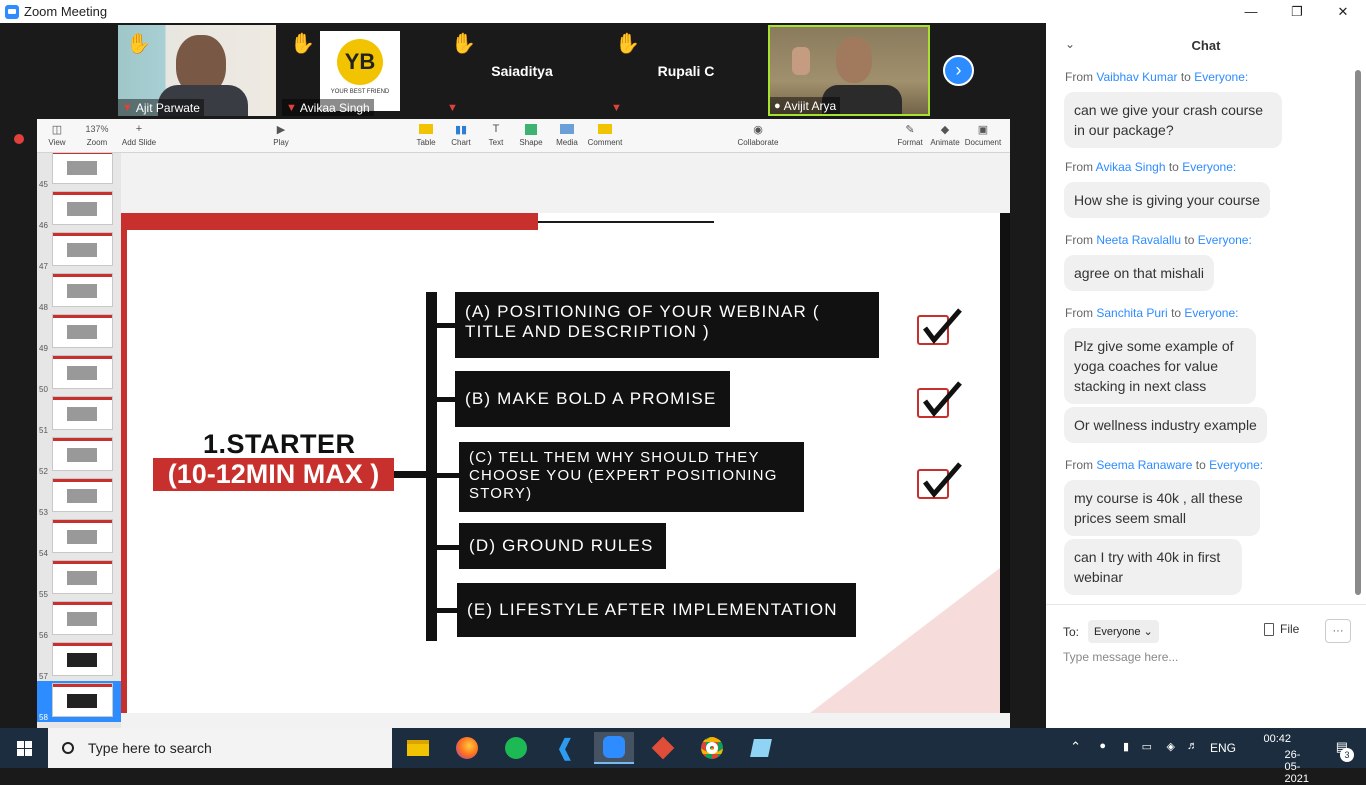 This screenshot has width=1366, height=785. What do you see at coordinates (849, 70) in the screenshot?
I see `active-speaker-tile: ● Avijit Arya` at bounding box center [849, 70].